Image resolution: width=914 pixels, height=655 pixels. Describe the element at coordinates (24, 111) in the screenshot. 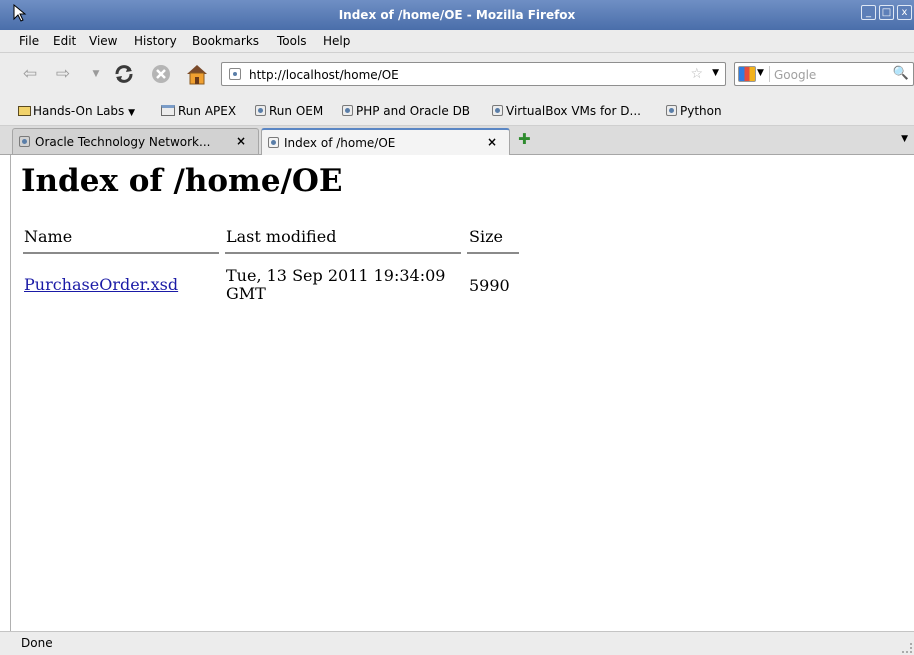

I see `folder-icon` at that location.